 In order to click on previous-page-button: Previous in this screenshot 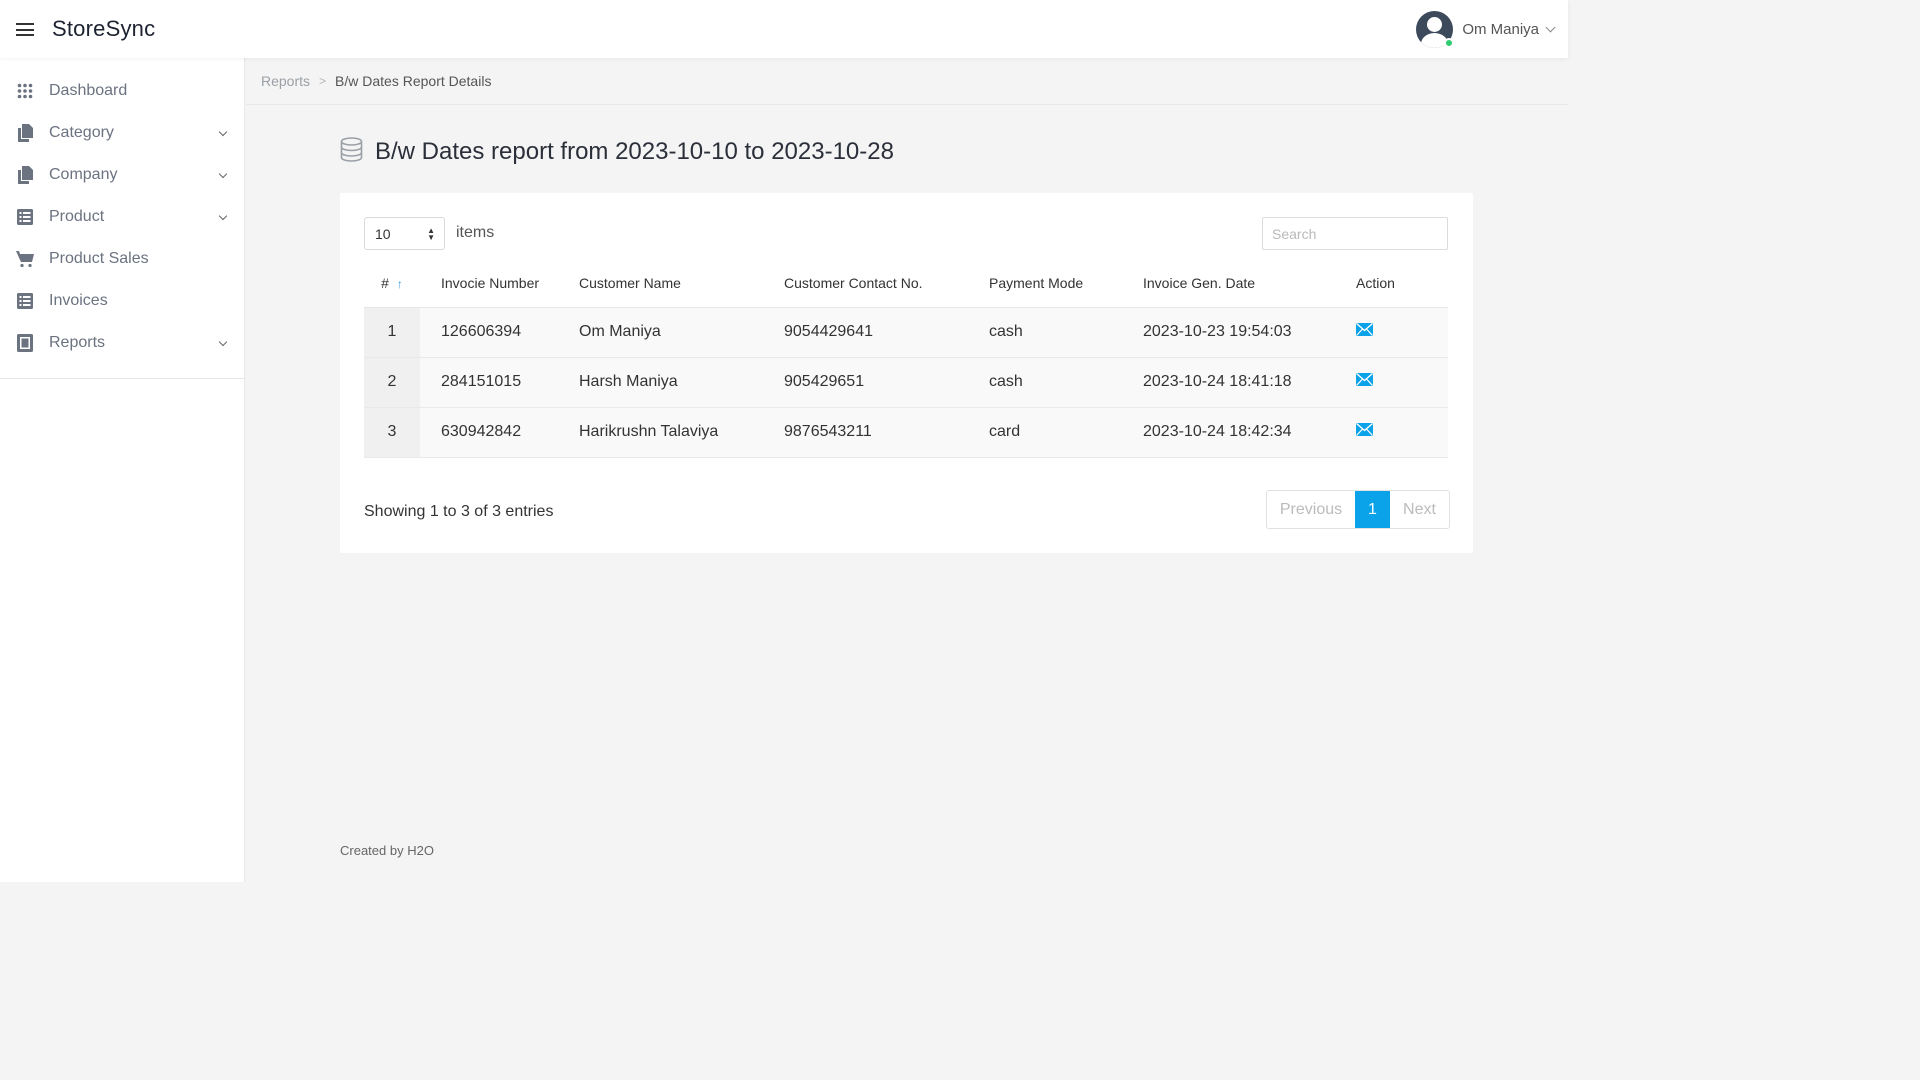, I will do `click(1311, 509)`.